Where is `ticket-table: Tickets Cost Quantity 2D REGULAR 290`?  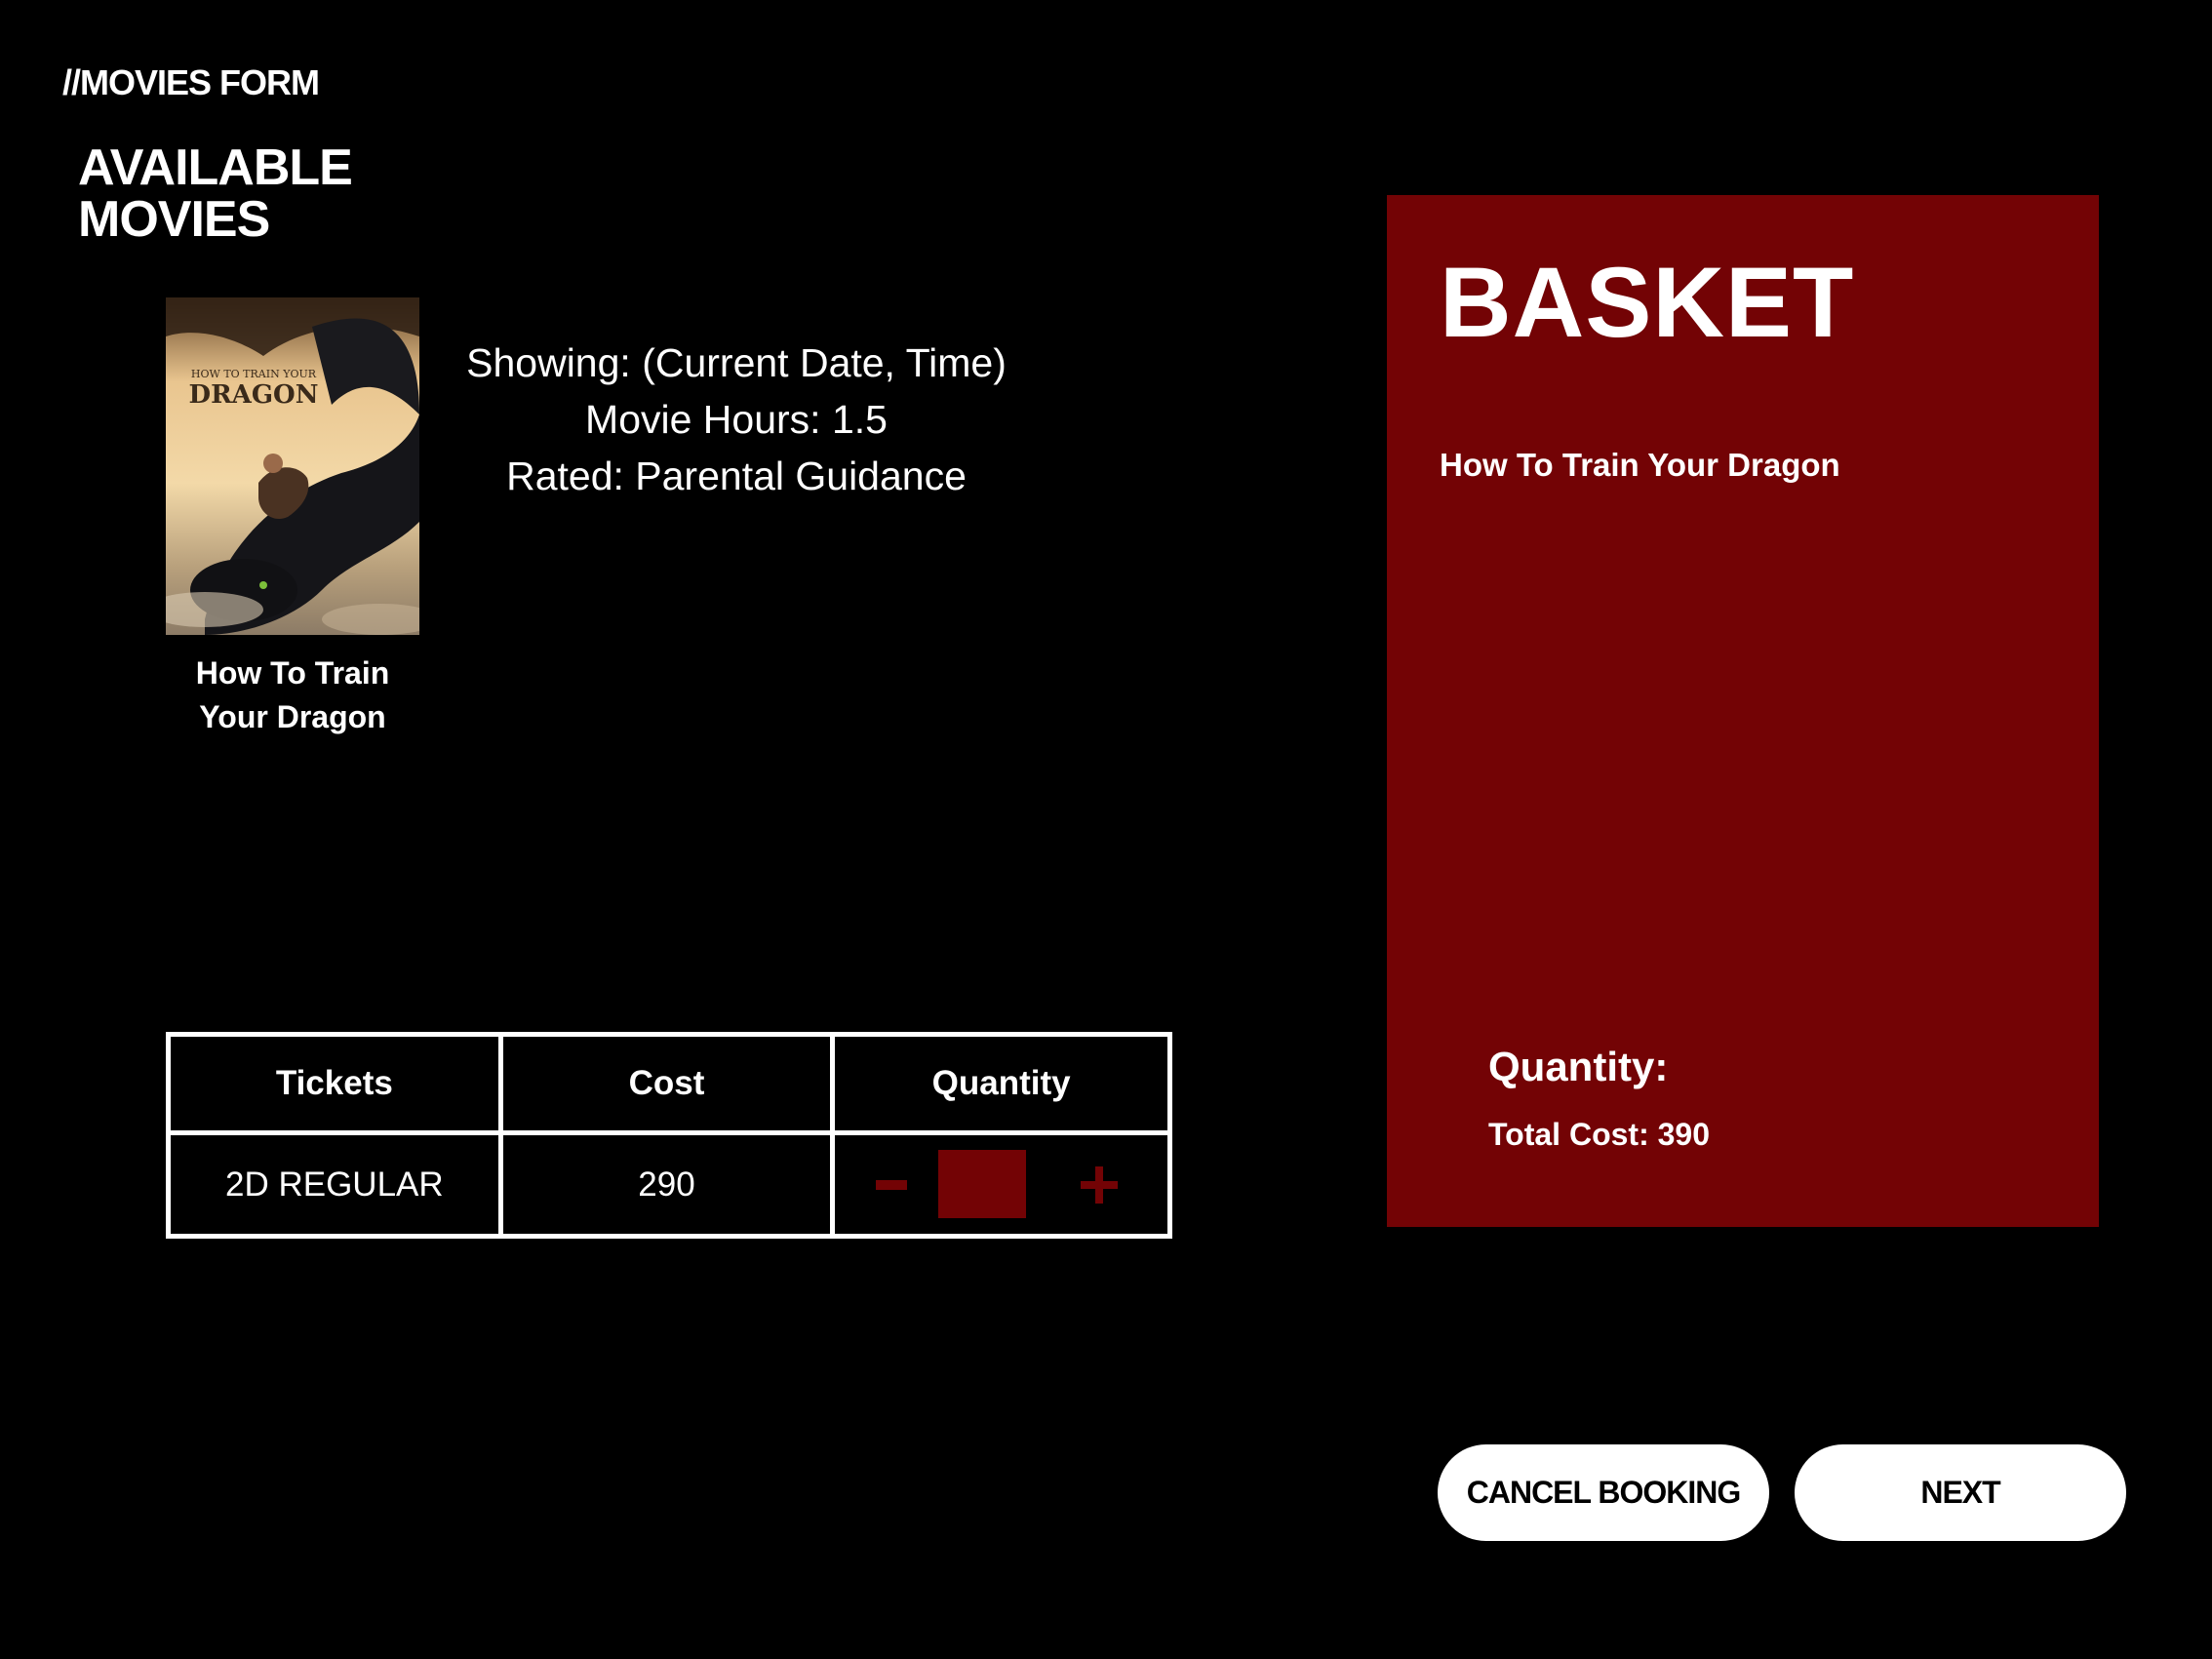
ticket-table: Tickets Cost Quantity 2D REGULAR 290 is located at coordinates (669, 1135).